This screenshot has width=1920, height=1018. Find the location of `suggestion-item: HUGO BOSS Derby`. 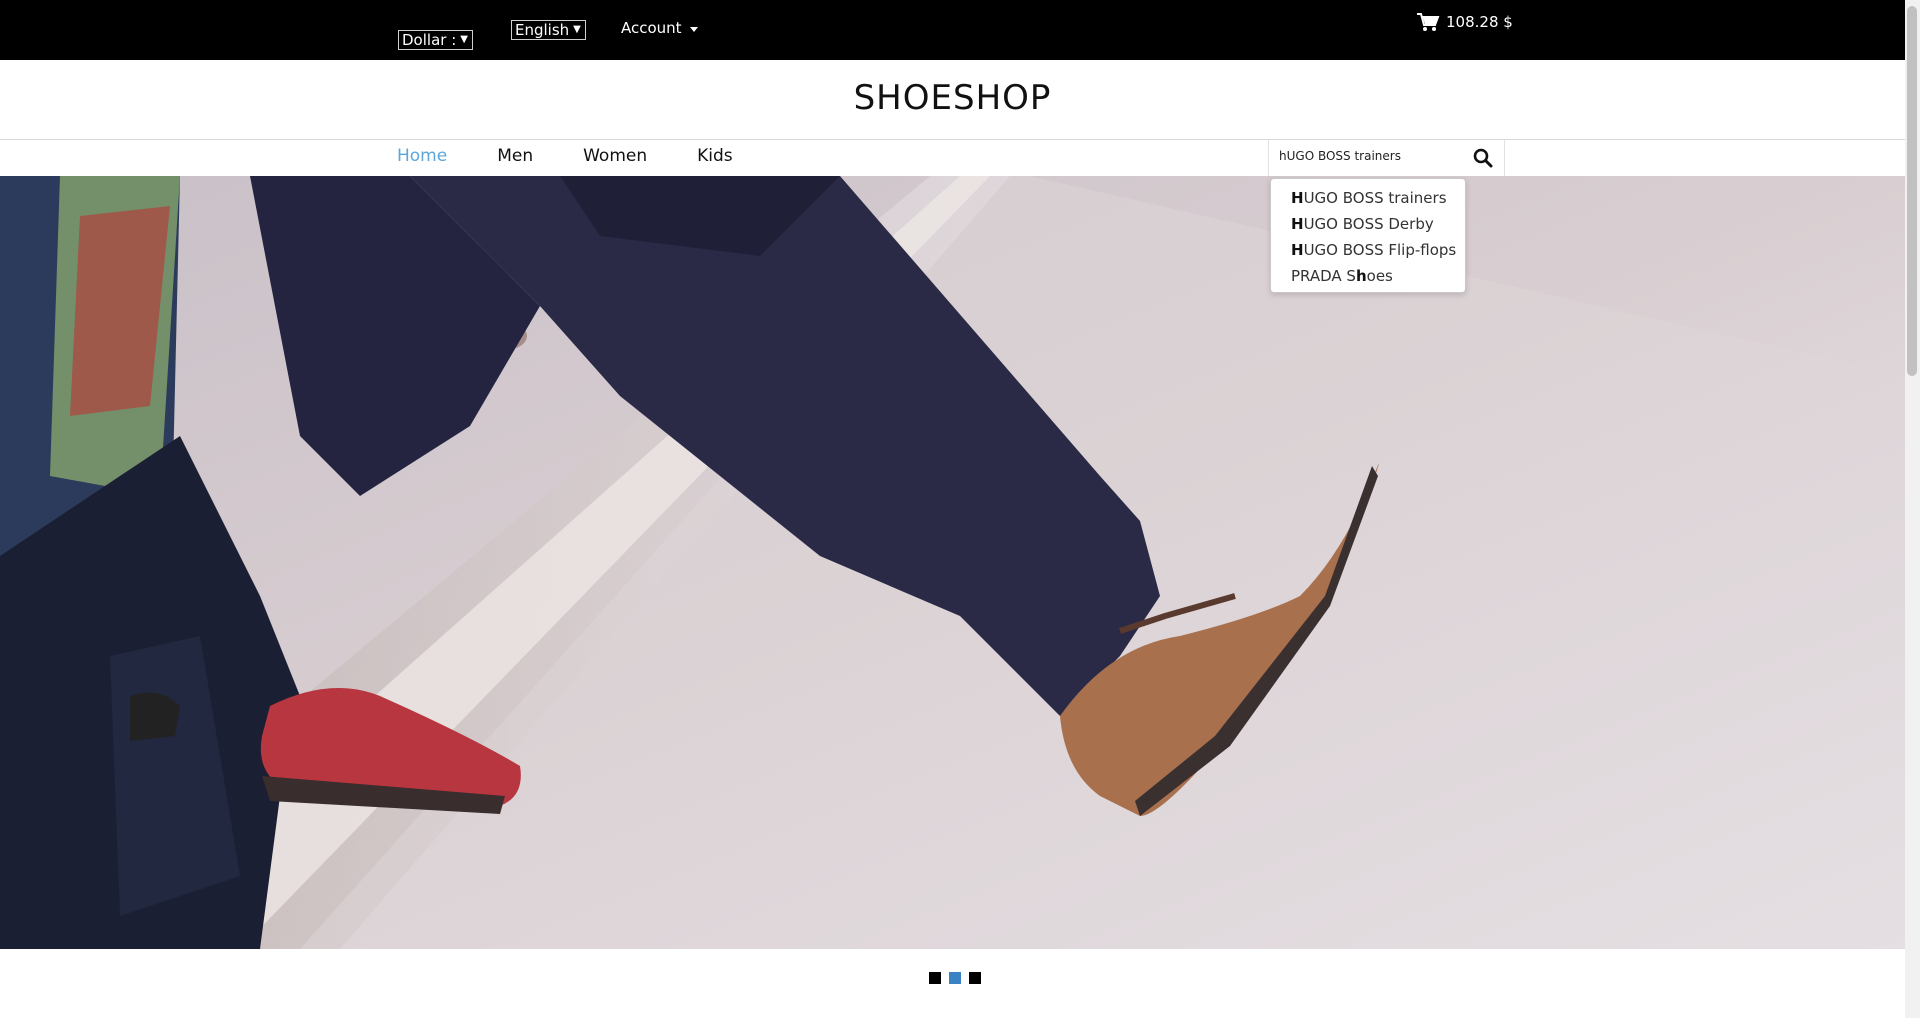

suggestion-item: HUGO BOSS Derby is located at coordinates (1368, 224).